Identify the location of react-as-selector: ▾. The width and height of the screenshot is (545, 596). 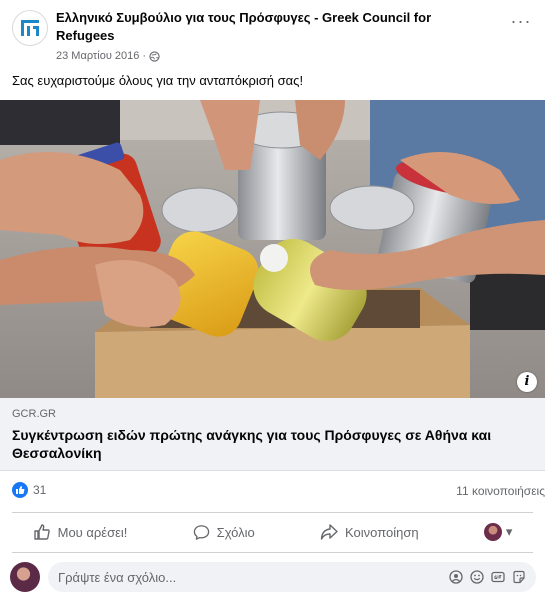
(498, 532).